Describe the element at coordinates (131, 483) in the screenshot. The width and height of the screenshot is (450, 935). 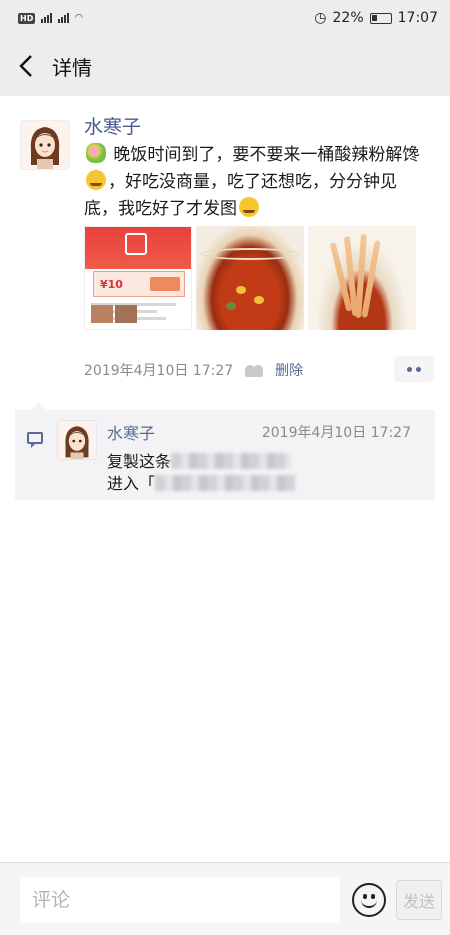
I see `comment-text-visible: 进入「` at that location.